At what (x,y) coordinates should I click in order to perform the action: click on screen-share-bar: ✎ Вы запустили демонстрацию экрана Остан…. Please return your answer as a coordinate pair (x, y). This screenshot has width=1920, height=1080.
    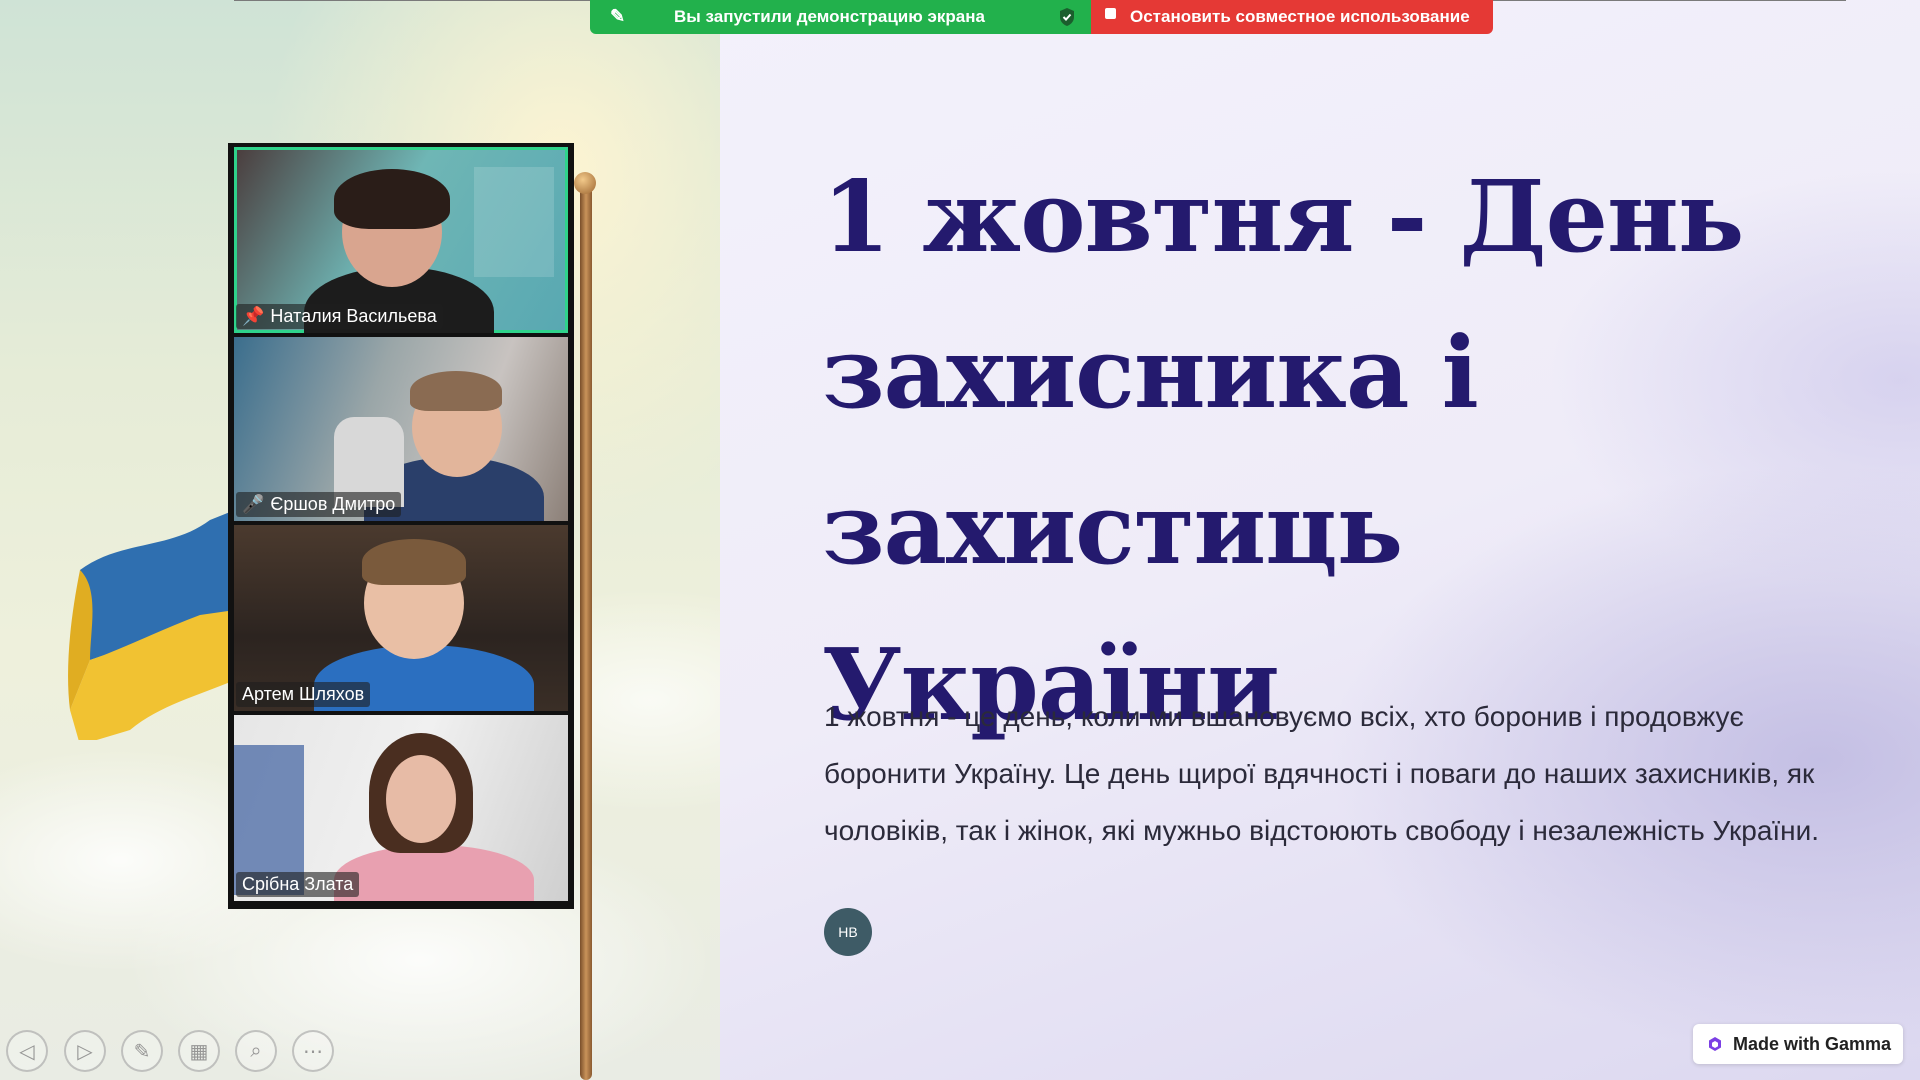
    Looking at the image, I should click on (1041, 17).